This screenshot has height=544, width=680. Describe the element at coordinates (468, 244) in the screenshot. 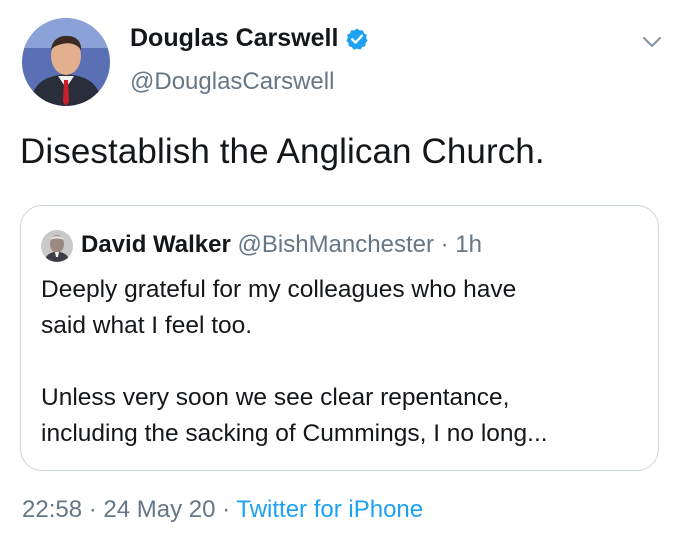

I see `quoted-timestamp: 1h` at that location.